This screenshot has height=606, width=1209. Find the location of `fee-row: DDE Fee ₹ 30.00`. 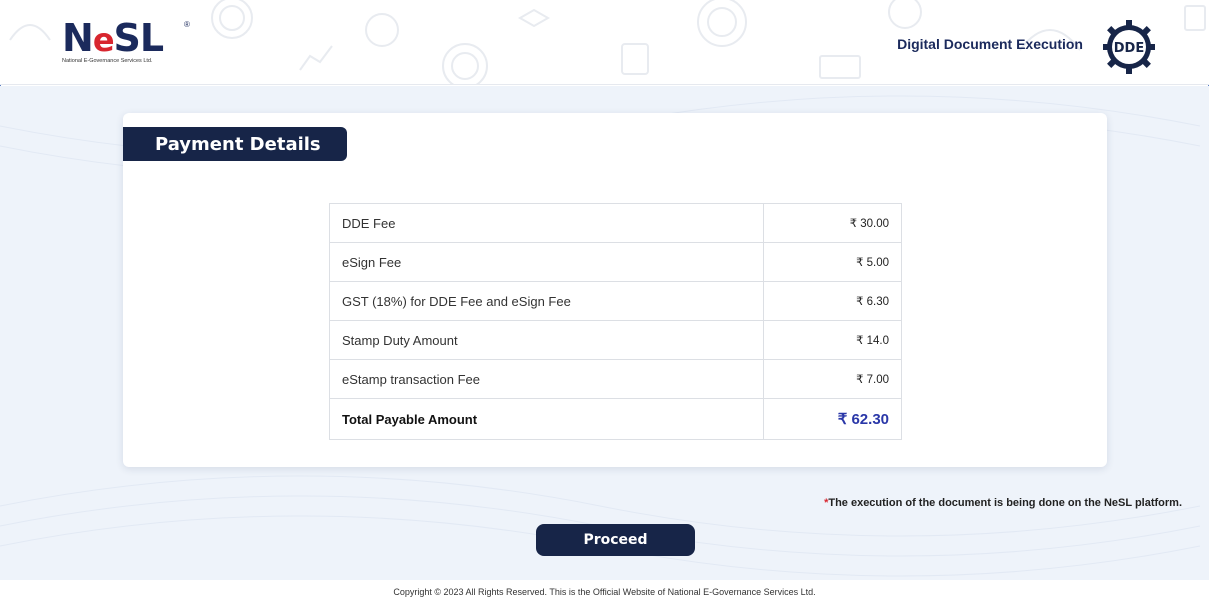

fee-row: DDE Fee ₹ 30.00 is located at coordinates (615, 223).